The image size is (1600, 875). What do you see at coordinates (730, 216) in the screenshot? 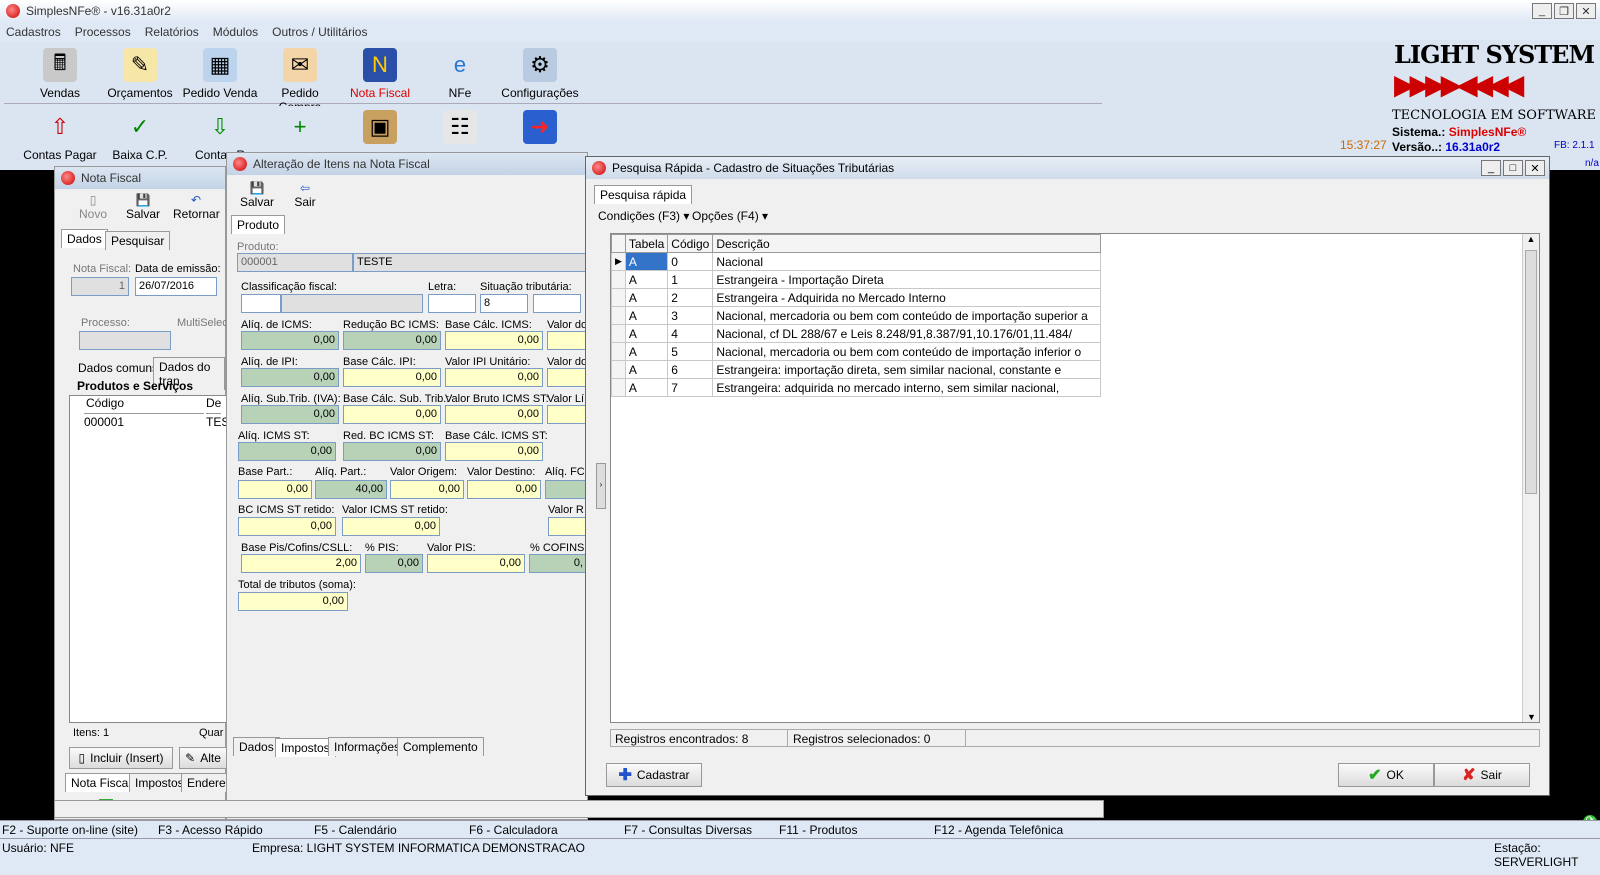
I see `opcoes-menu: Opções (F4) ▾` at bounding box center [730, 216].